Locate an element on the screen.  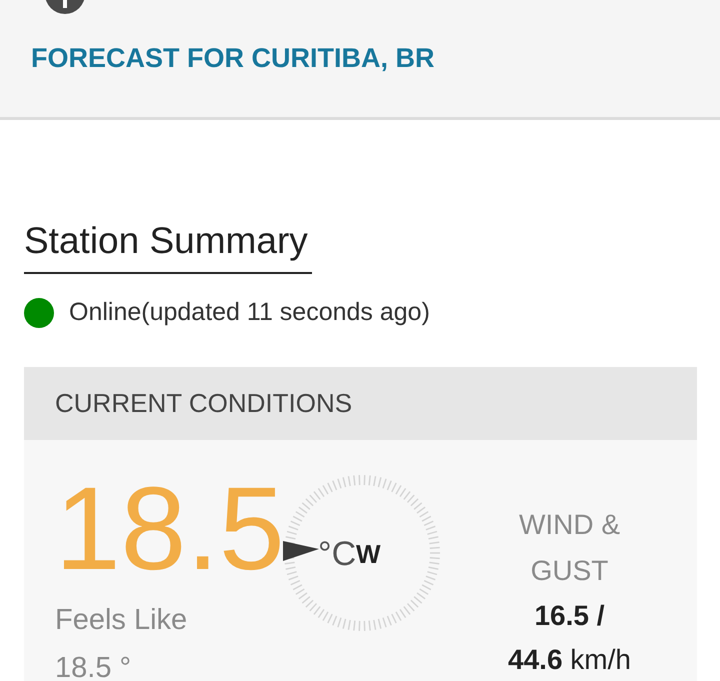
temperature-unit: °C is located at coordinates (337, 553).